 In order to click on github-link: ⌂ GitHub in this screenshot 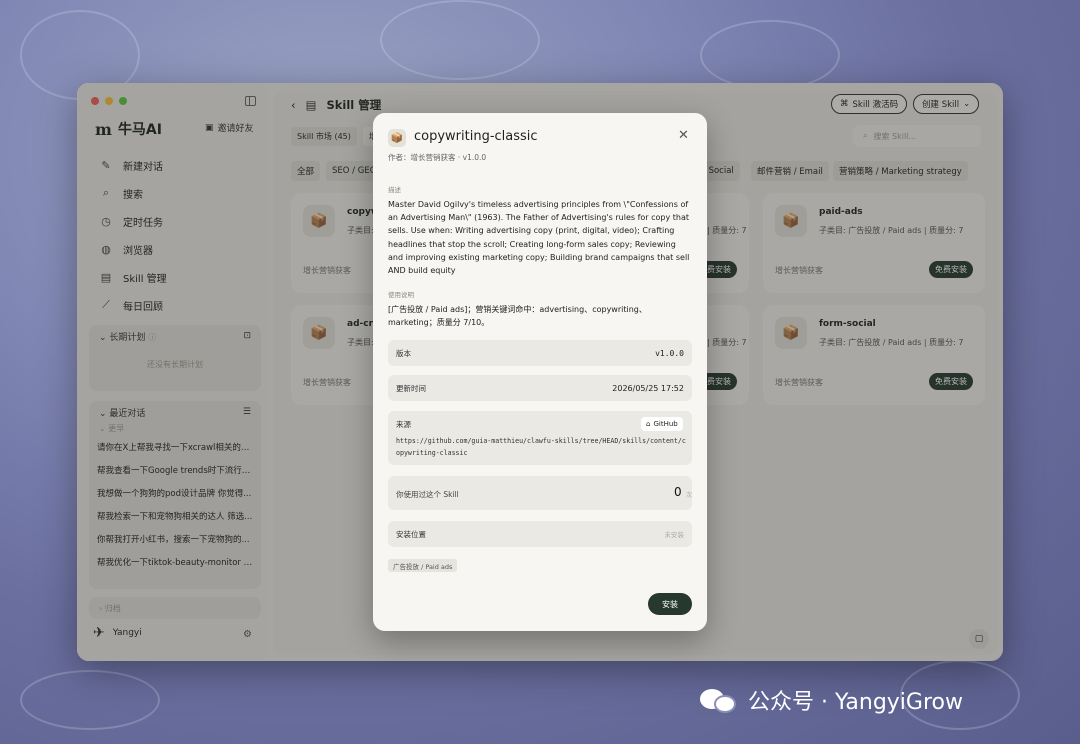, I will do `click(662, 424)`.